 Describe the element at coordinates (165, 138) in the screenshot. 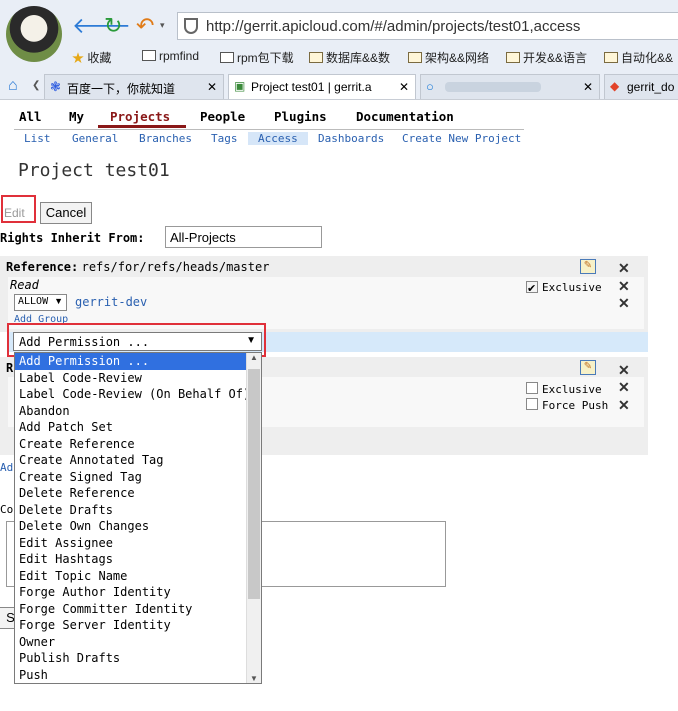

I see `subnav-branches: Branches` at that location.